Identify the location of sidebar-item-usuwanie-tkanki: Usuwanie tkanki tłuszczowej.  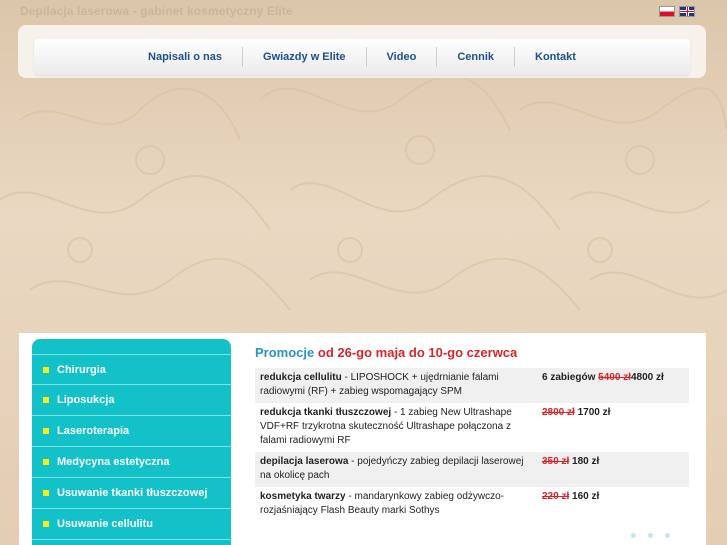
(131, 493).